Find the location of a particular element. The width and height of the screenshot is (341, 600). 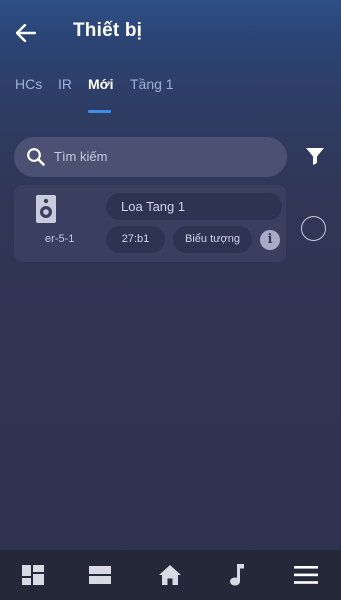

tab-hcs: HCs is located at coordinates (28, 84).